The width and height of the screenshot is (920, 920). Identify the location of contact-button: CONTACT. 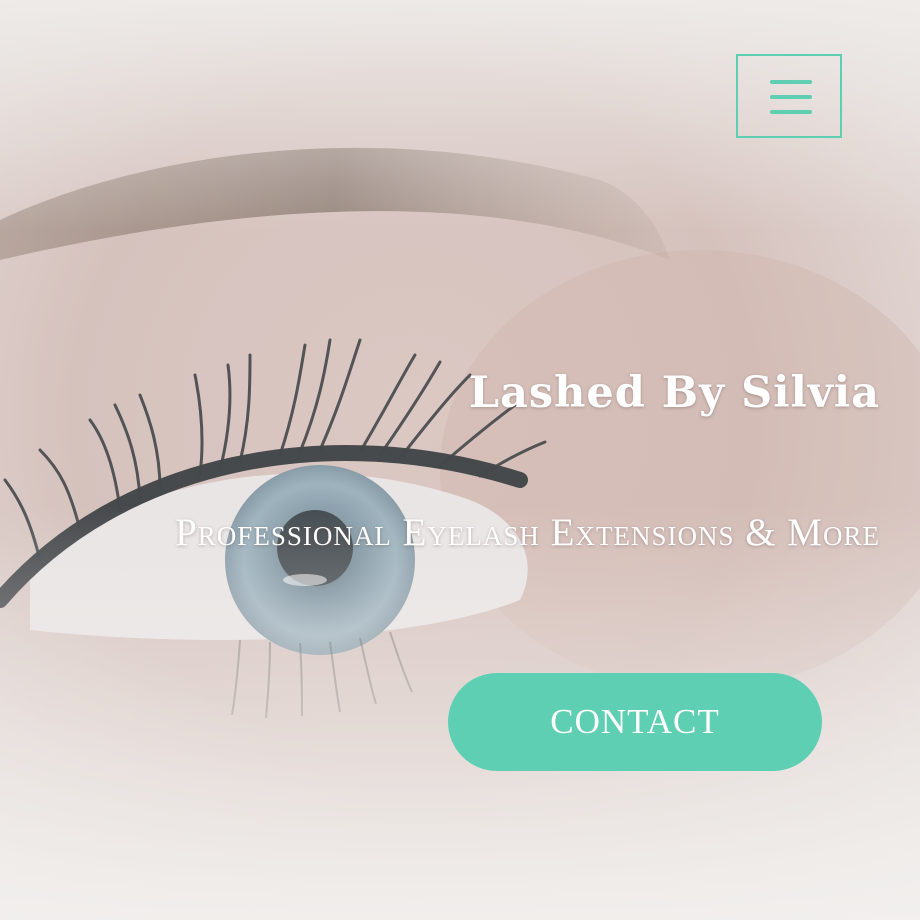
(635, 722).